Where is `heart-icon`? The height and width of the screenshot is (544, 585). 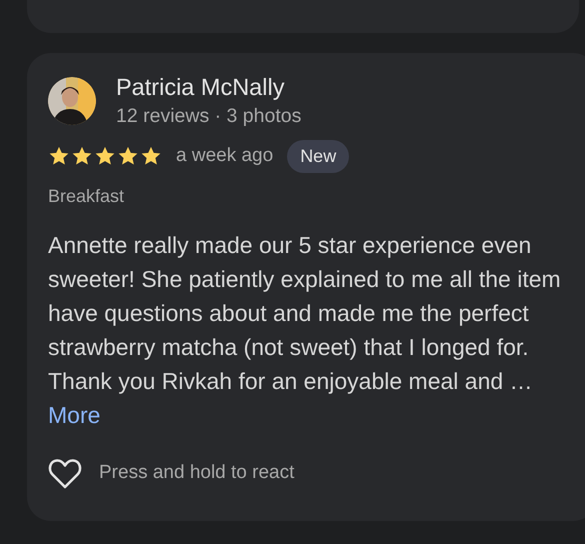
heart-icon is located at coordinates (65, 473).